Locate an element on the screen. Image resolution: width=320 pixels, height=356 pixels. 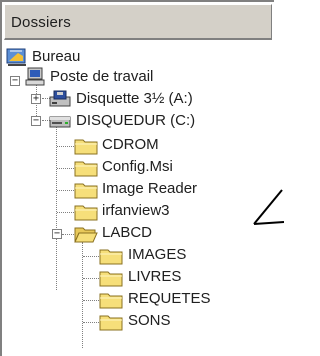
tree-item-disquedur: − DISQUEDUR (C:) is located at coordinates (102, 121).